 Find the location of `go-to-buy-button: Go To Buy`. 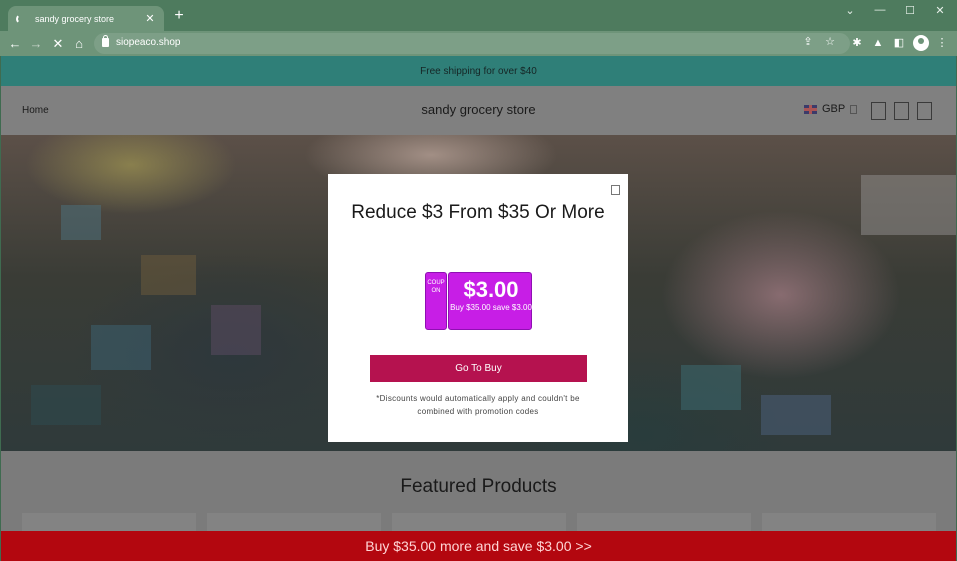

go-to-buy-button: Go To Buy is located at coordinates (478, 368).